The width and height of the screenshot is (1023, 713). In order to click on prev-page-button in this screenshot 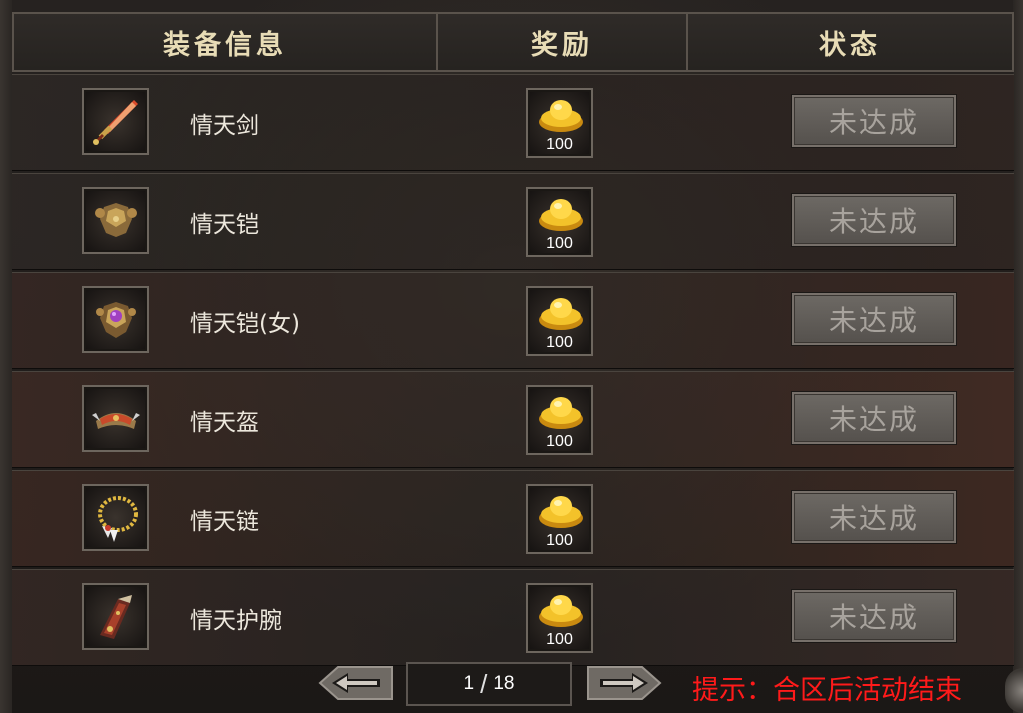, I will do `click(356, 683)`.